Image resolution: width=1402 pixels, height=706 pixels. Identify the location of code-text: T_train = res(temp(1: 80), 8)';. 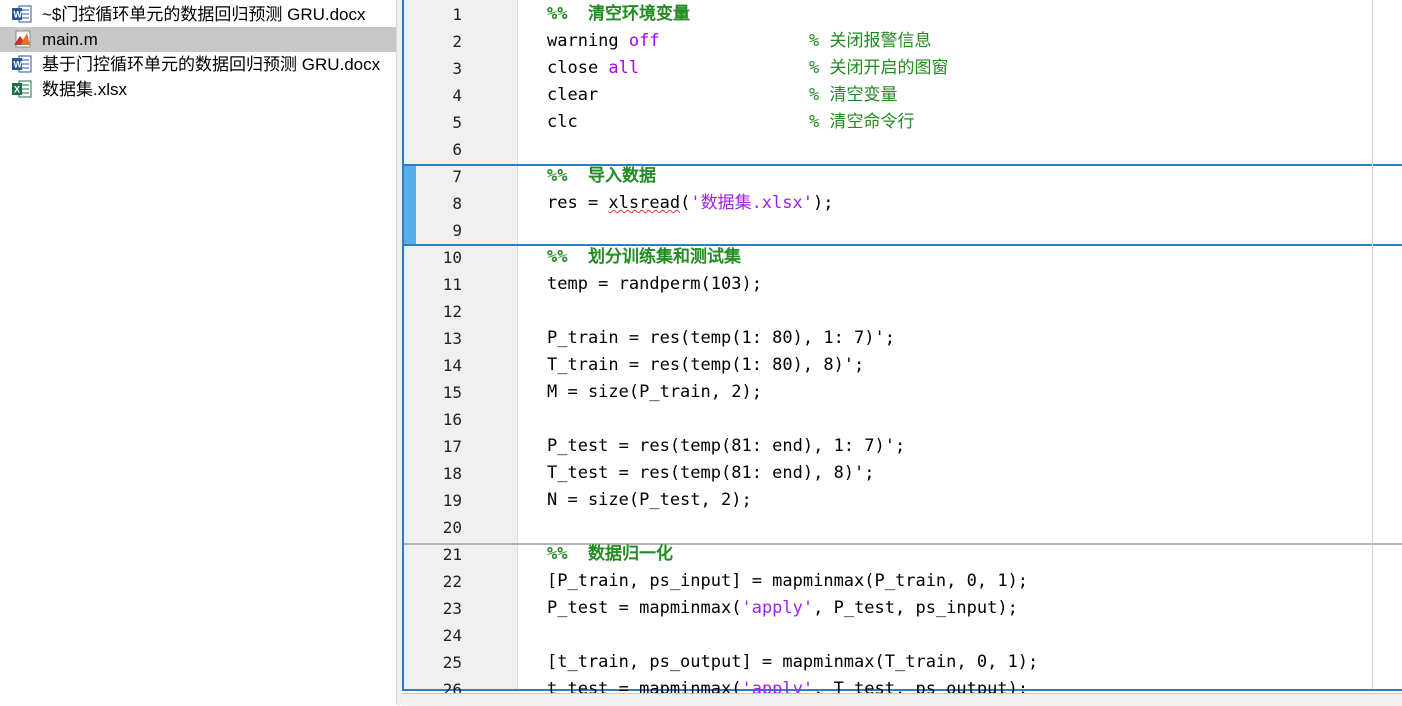
(706, 365).